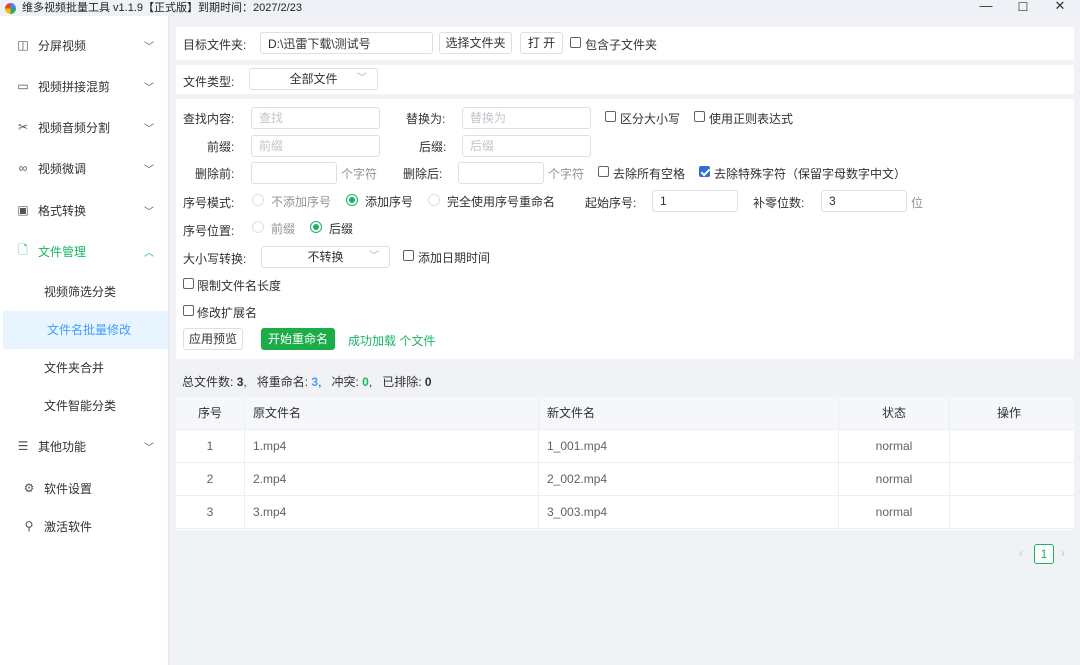 The width and height of the screenshot is (1080, 665). Describe the element at coordinates (1021, 553) in the screenshot. I see `pagination-prev-button: ‹` at that location.